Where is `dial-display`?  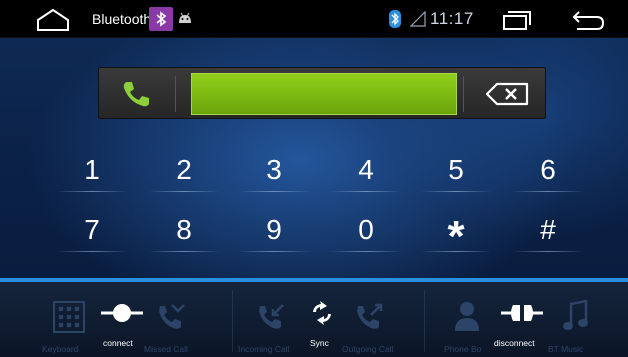 dial-display is located at coordinates (322, 93).